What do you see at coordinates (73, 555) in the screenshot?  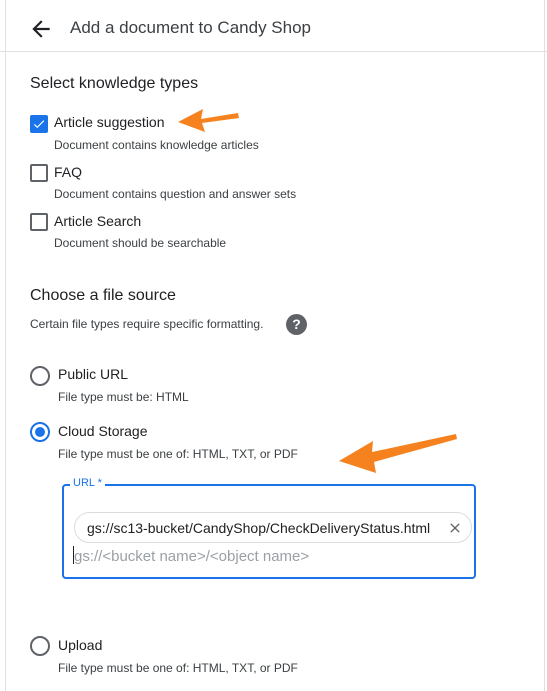 I see `text-cursor` at bounding box center [73, 555].